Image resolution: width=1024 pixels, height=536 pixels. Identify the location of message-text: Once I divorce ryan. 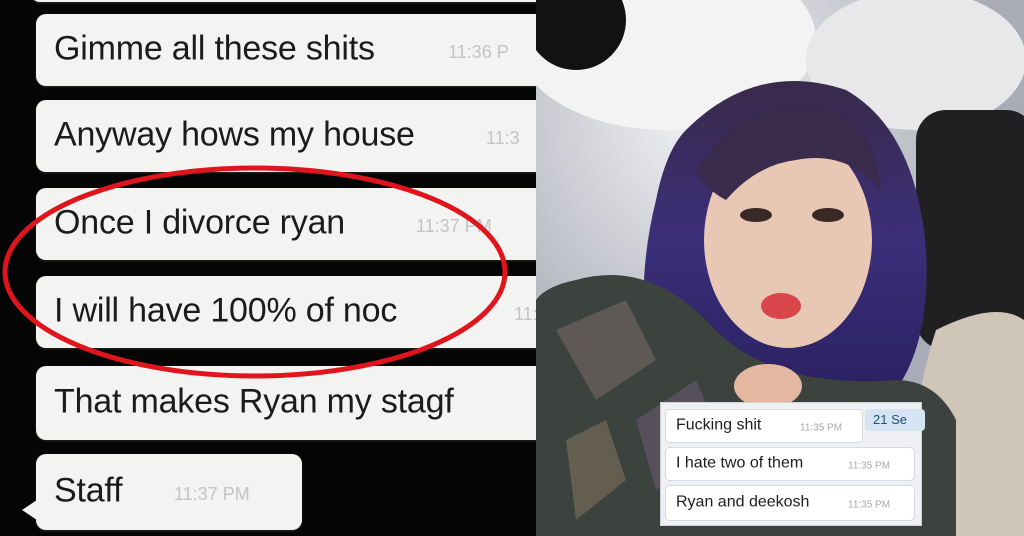
(199, 222).